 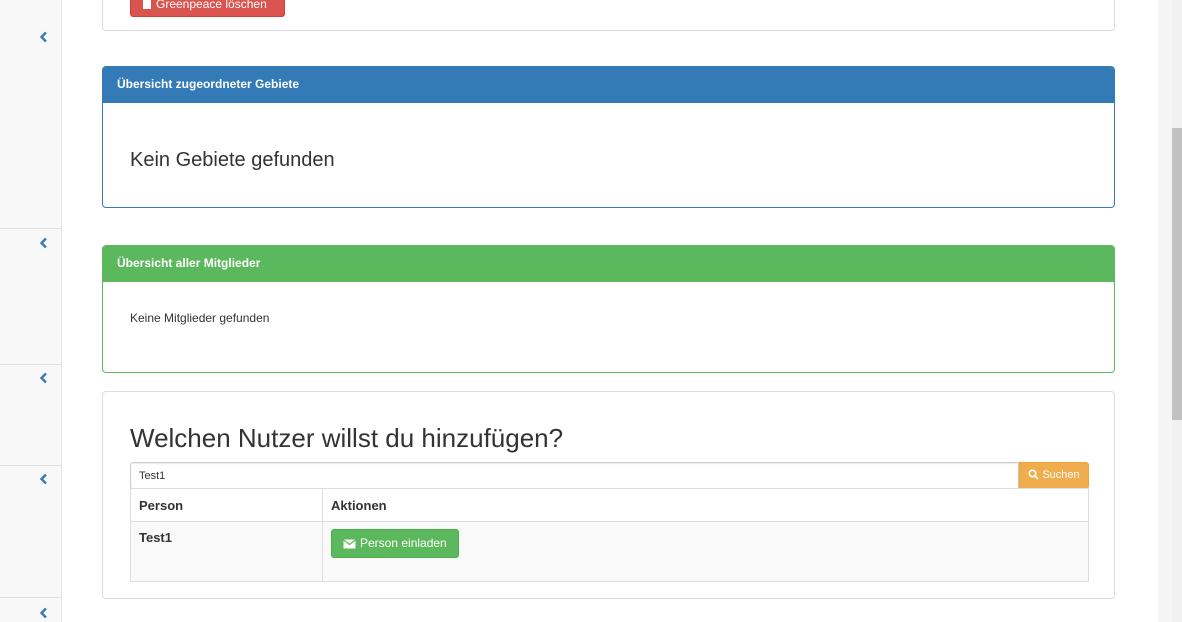 I want to click on areas-empty-text: Kein Gebiete gefunden, so click(x=232, y=160).